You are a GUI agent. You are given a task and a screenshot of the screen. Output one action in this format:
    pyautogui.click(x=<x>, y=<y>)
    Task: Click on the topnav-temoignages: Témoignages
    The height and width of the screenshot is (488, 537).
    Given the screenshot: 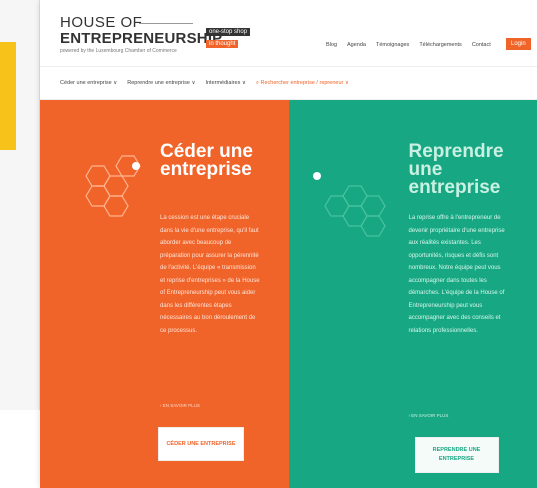 What is the action you would take?
    pyautogui.click(x=392, y=45)
    